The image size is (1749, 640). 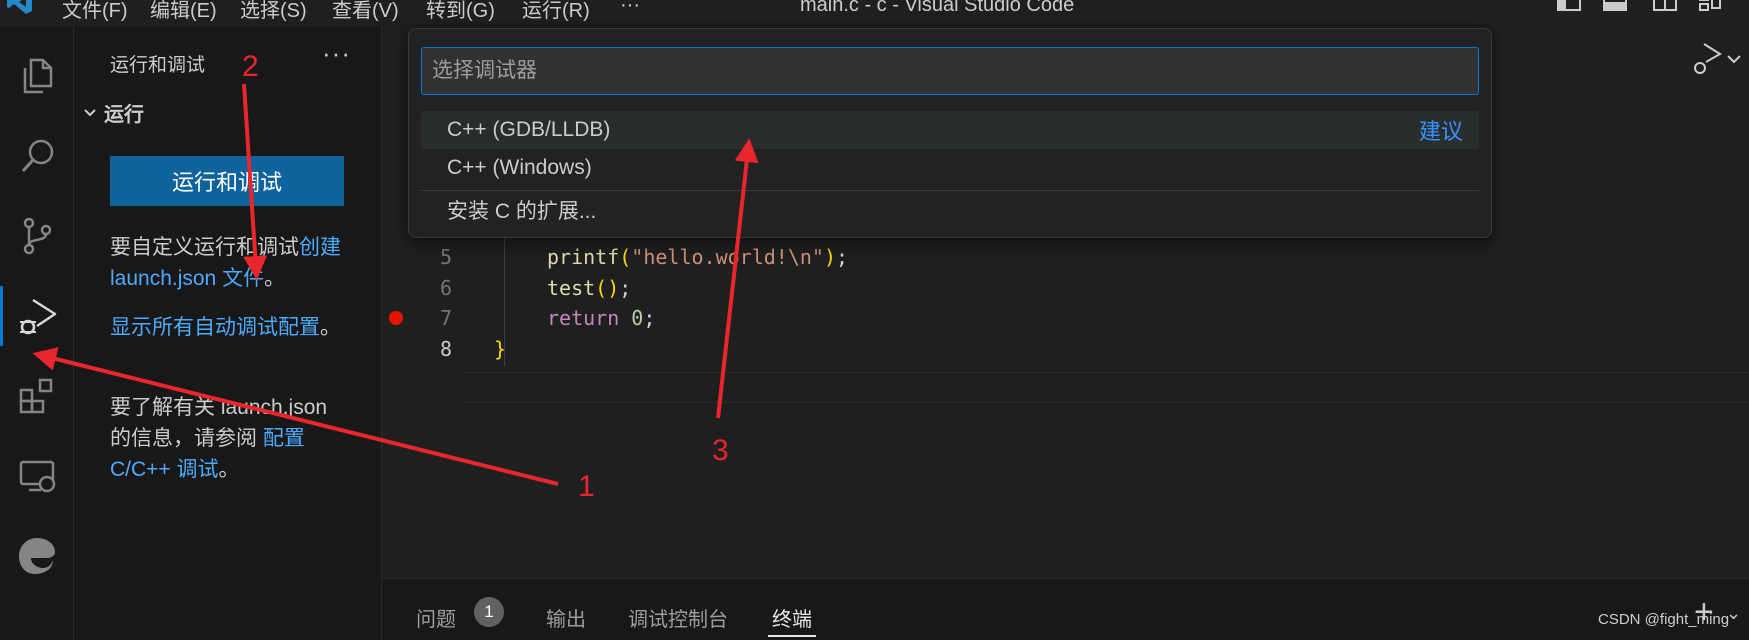 I want to click on customize-layout-icon, so click(x=1711, y=7).